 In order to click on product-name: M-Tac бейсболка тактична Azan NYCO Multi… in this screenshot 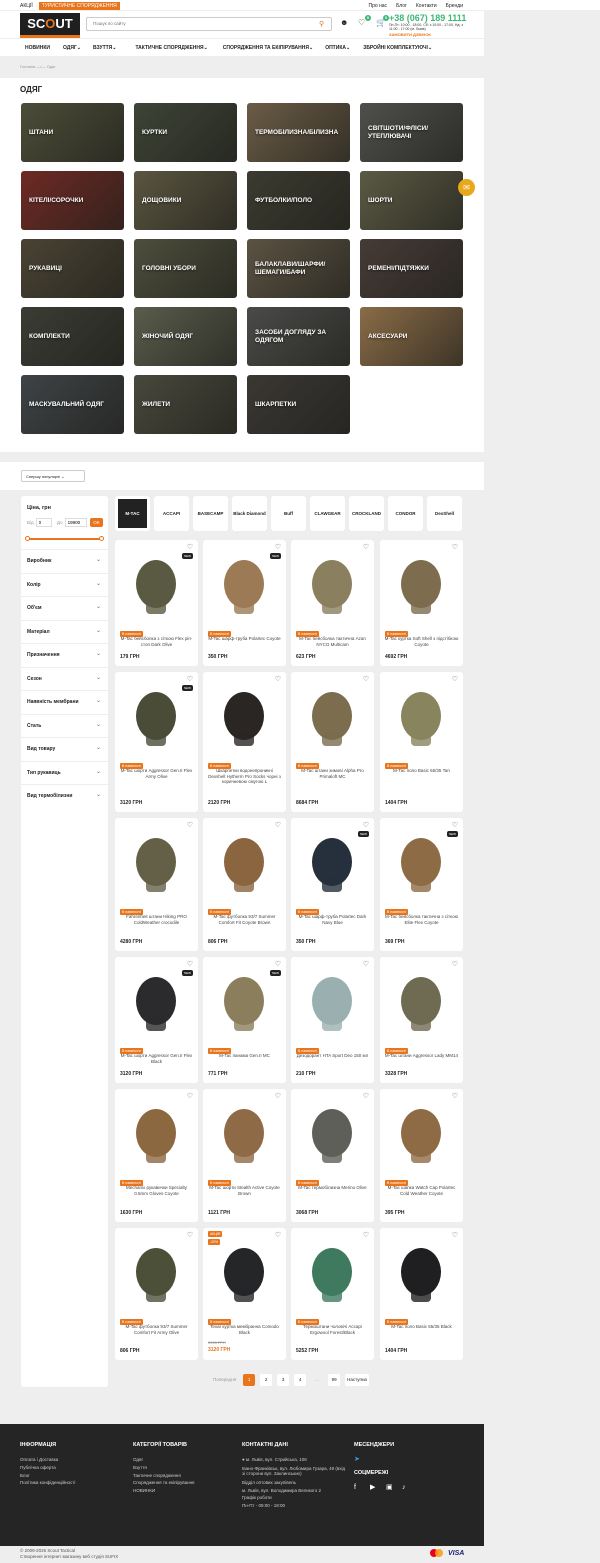, I will do `click(332, 641)`.